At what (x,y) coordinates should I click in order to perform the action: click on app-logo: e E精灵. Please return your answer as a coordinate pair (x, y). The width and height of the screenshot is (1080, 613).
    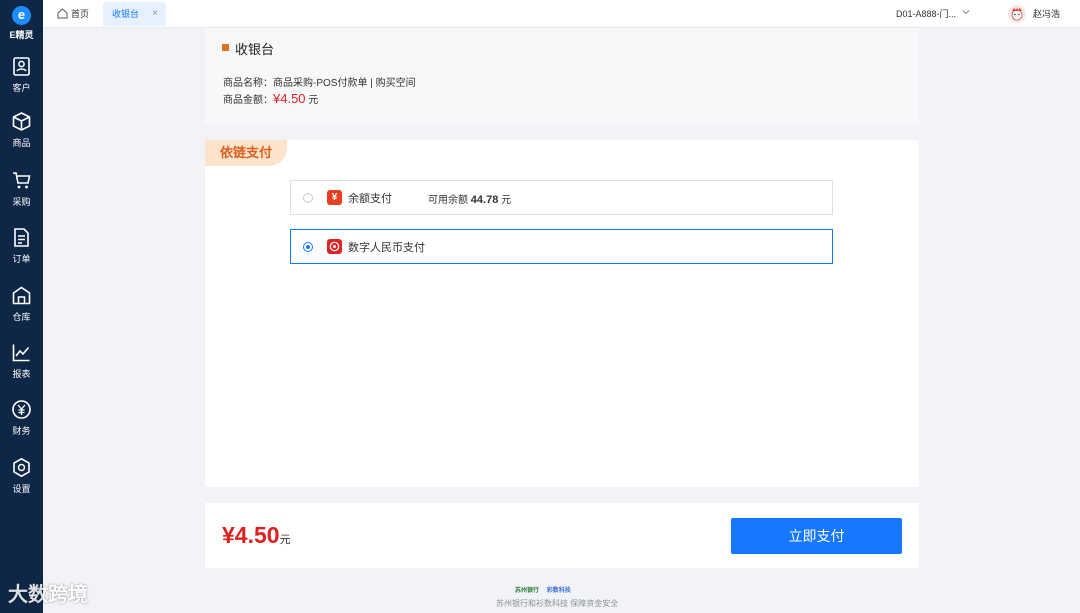
    Looking at the image, I should click on (21, 22).